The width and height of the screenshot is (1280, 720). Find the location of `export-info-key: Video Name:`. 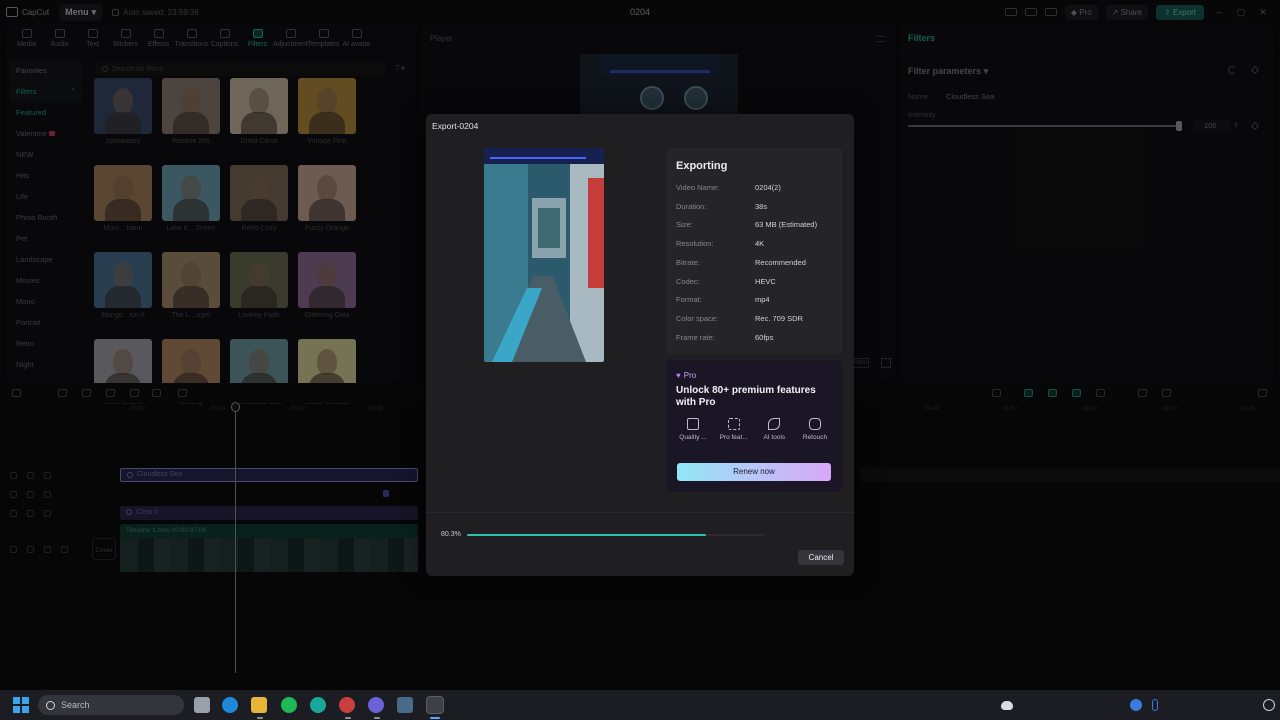

export-info-key: Video Name: is located at coordinates (698, 187).